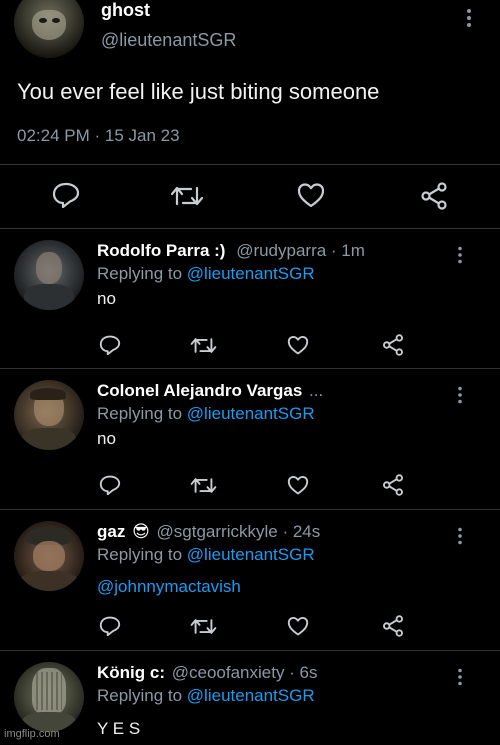 This screenshot has height=745, width=500. What do you see at coordinates (32, 734) in the screenshot?
I see `watermark: imgflip.com` at bounding box center [32, 734].